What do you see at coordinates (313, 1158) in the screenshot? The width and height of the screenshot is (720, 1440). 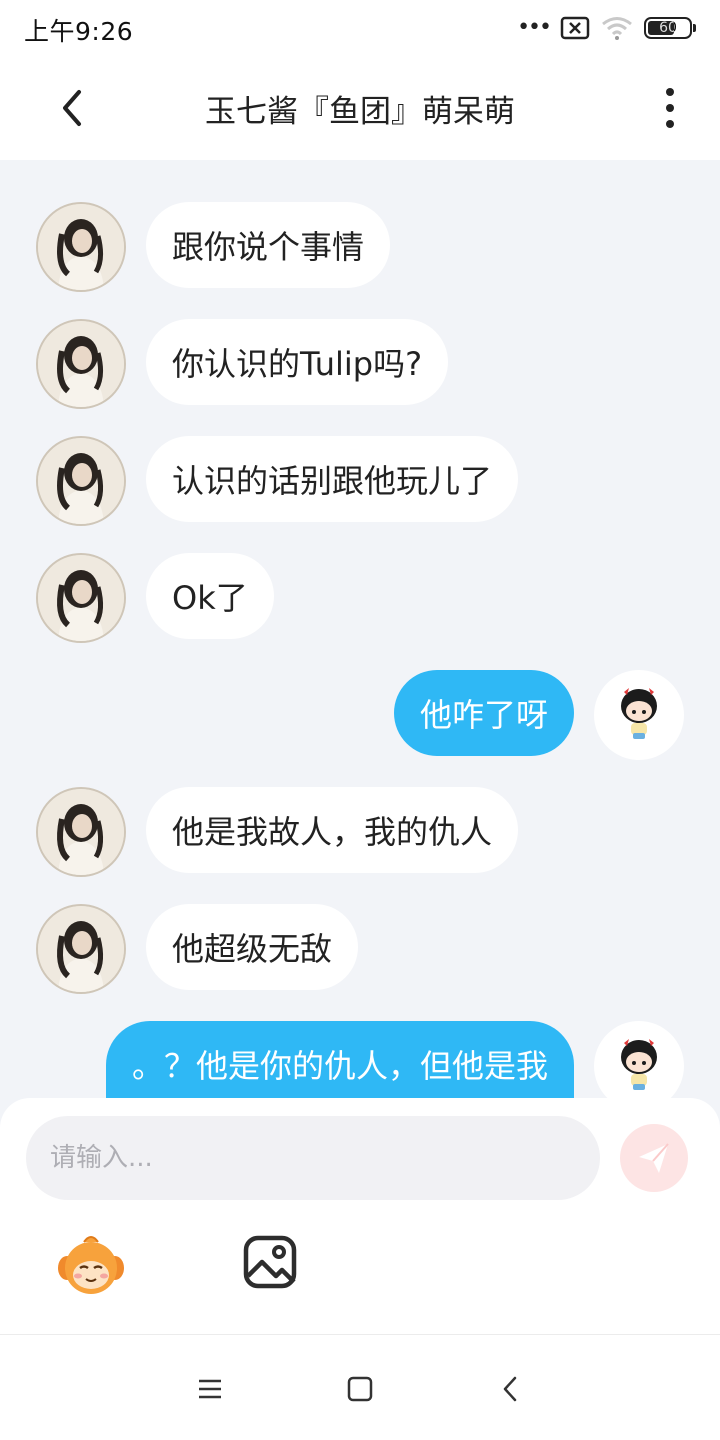 I see `message-input` at bounding box center [313, 1158].